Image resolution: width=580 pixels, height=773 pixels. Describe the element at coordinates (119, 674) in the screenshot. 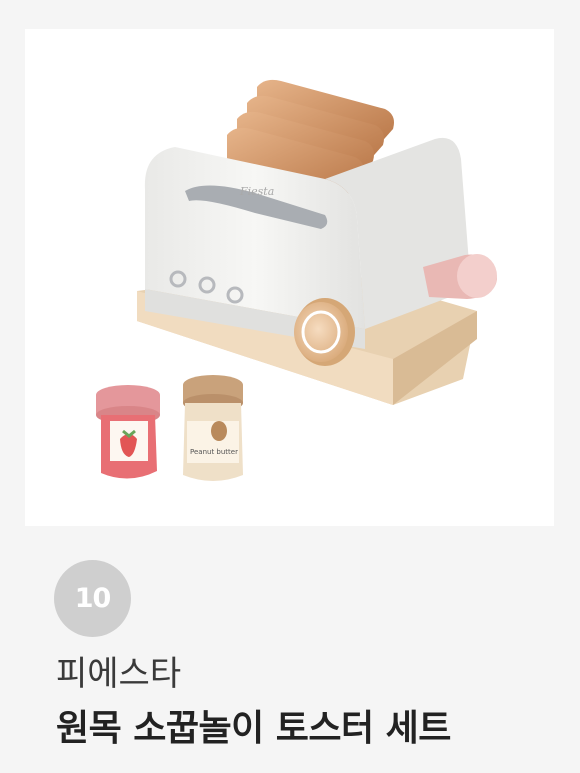

I see `brand-name: 피에스타` at that location.